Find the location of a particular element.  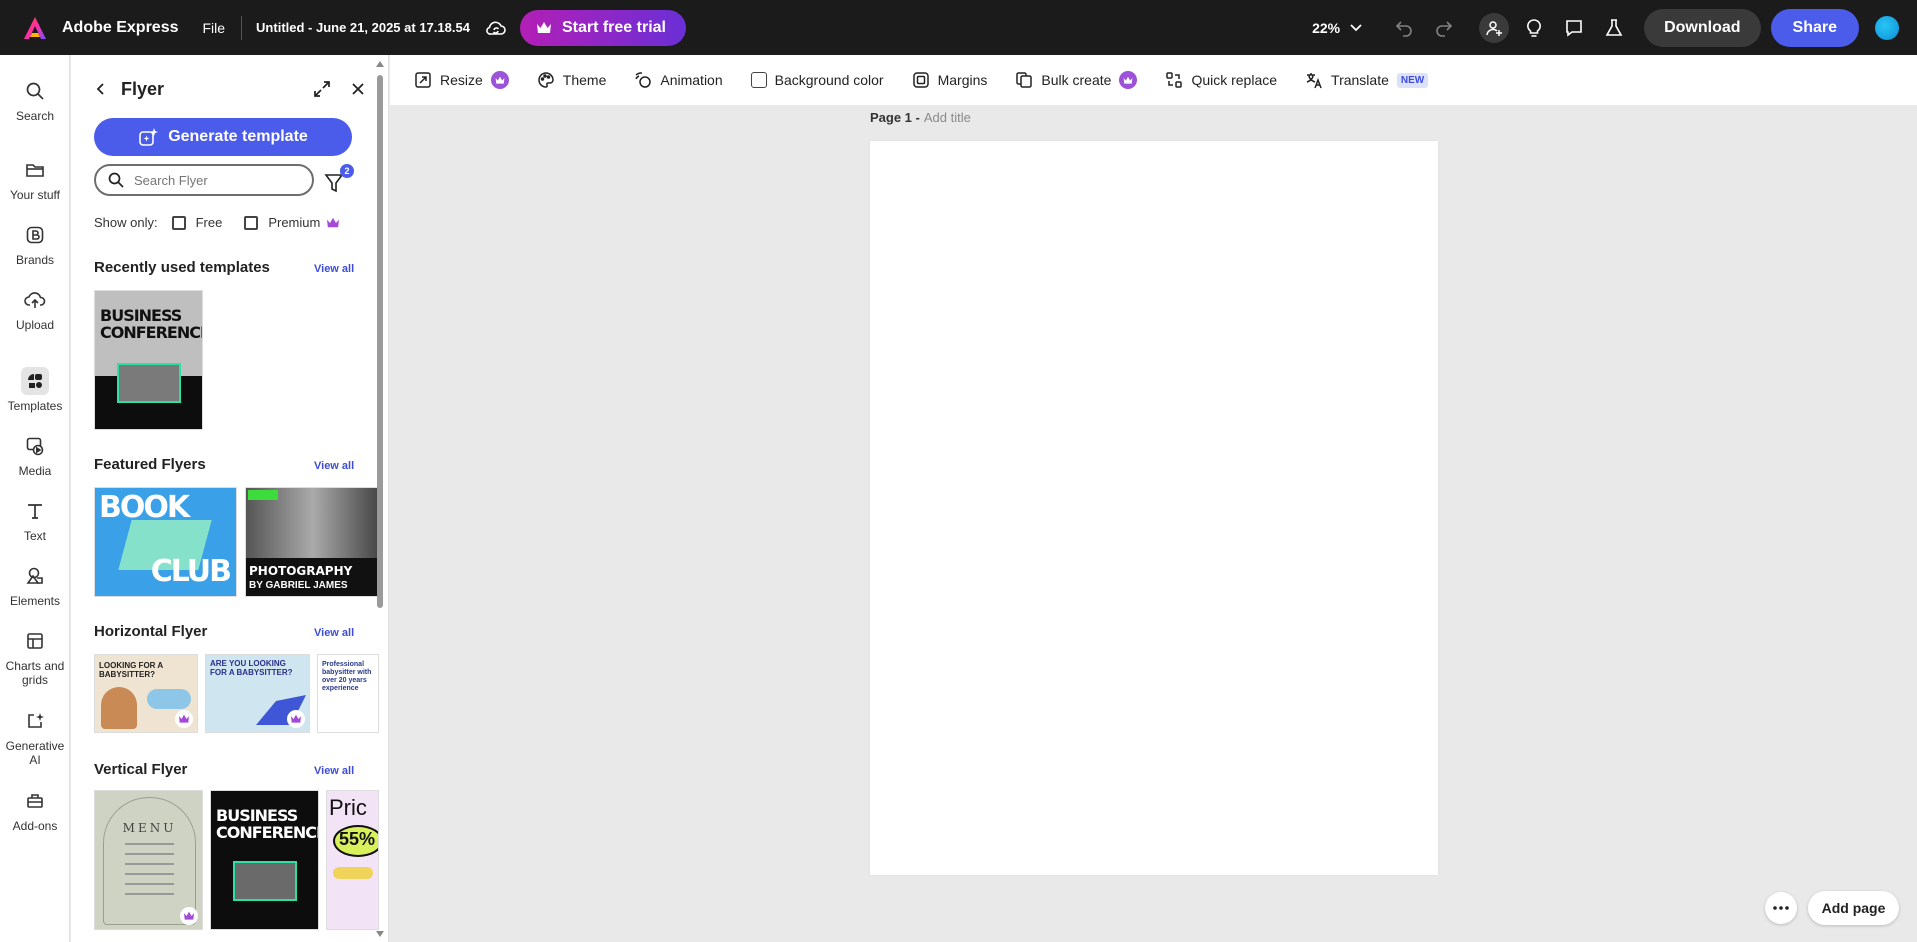

back-chevron-icon is located at coordinates (101, 89).